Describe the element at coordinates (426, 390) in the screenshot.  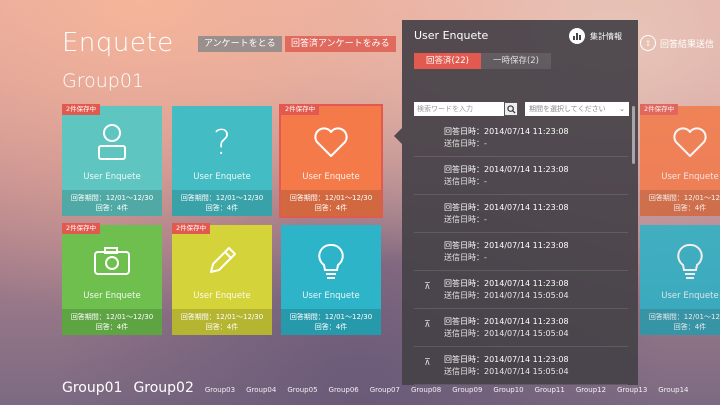
I see `group-nav-item: Group08` at that location.